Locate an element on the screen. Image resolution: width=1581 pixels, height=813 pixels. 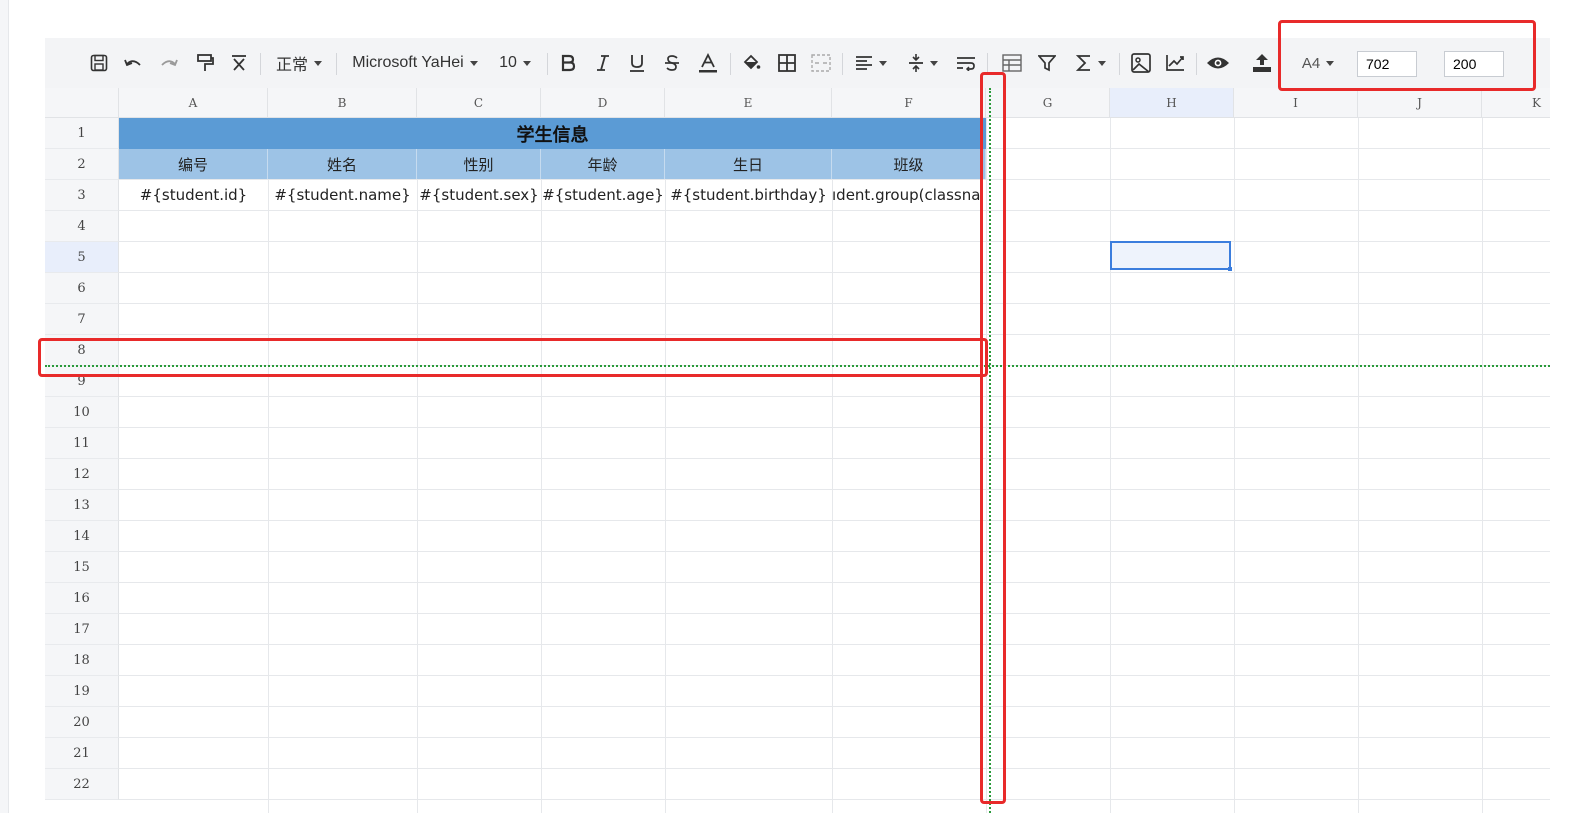
insert-chart-icon is located at coordinates (1175, 63).